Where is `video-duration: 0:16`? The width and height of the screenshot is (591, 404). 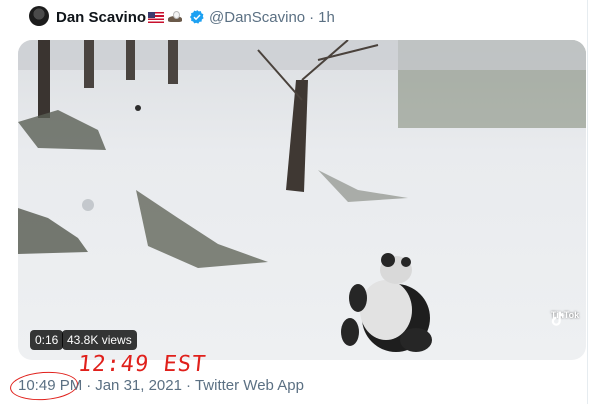 video-duration: 0:16 is located at coordinates (47, 340).